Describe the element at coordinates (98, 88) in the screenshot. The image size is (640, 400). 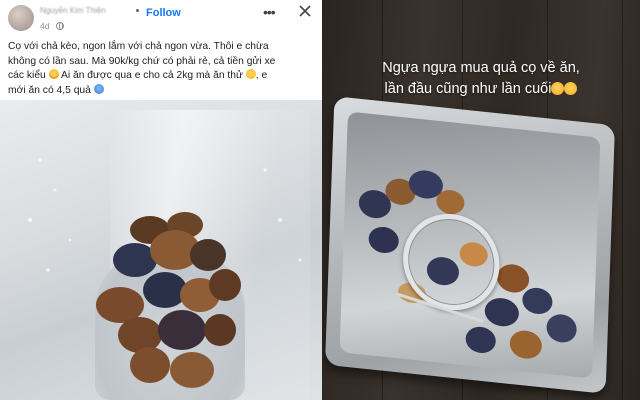
I see `cold-face-emoji-icon` at that location.